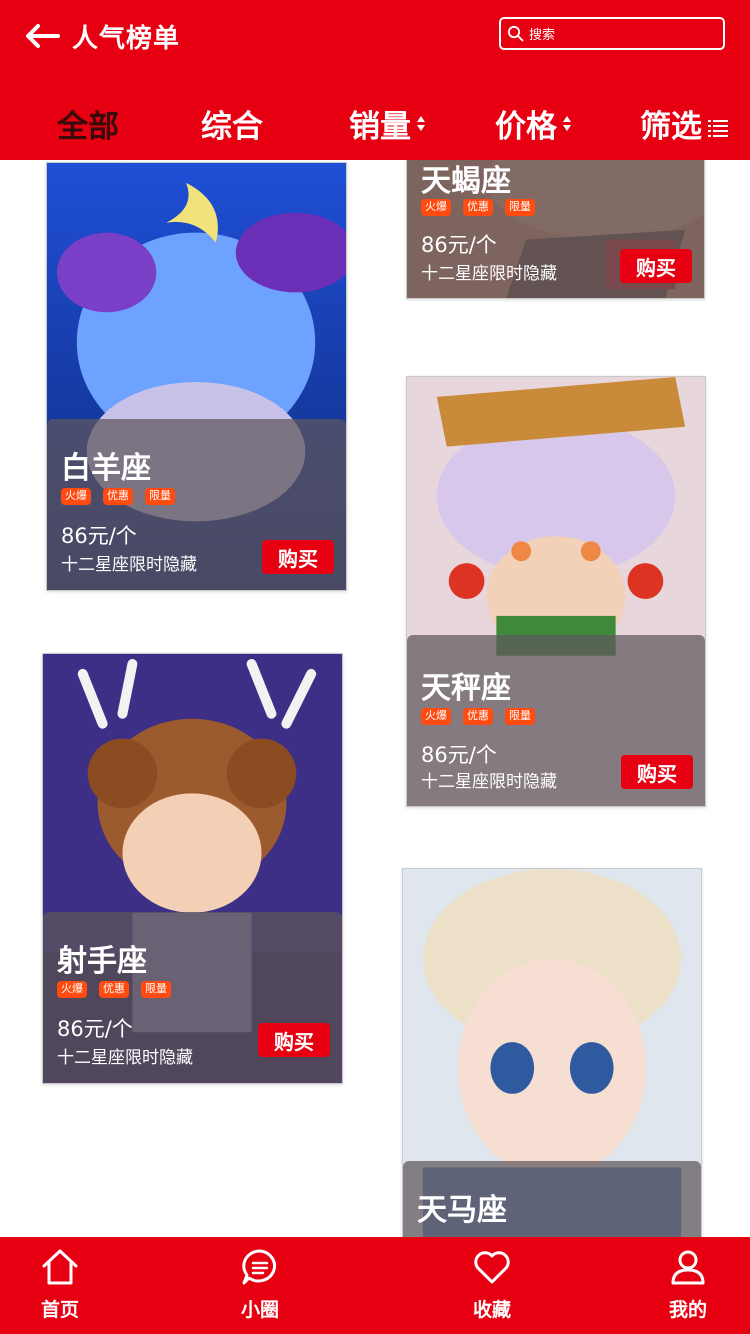  I want to click on tab-label: 筛选, so click(671, 126).